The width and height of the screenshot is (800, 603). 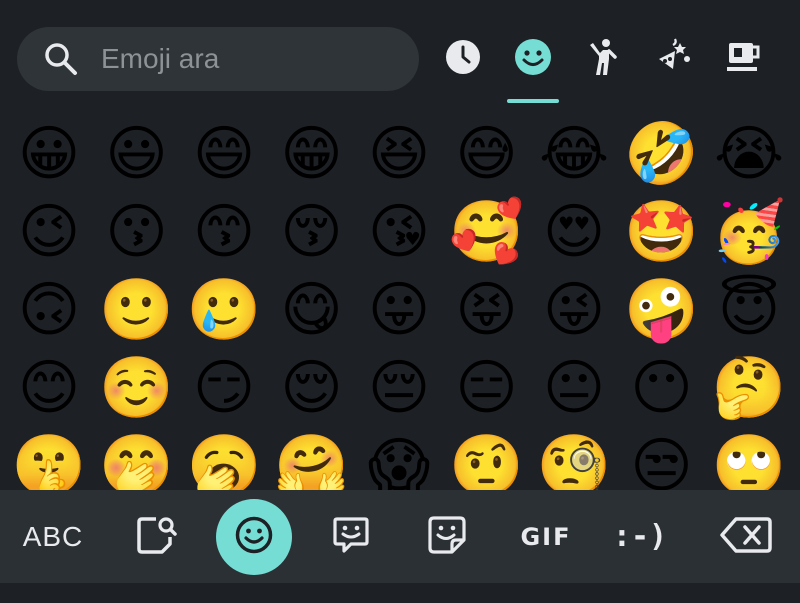 I want to click on person-icon, so click(x=603, y=59).